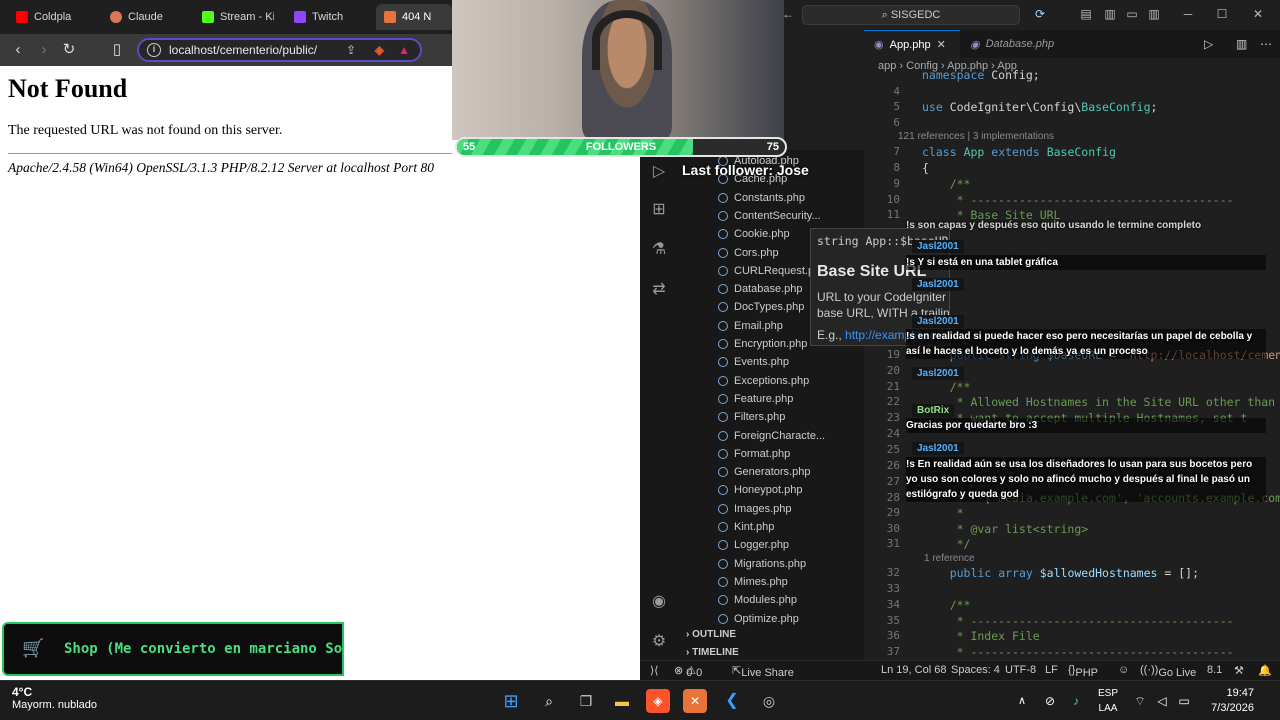 The width and height of the screenshot is (1280, 720). Describe the element at coordinates (1265, 670) in the screenshot. I see `notifications-icon: 🔔` at that location.